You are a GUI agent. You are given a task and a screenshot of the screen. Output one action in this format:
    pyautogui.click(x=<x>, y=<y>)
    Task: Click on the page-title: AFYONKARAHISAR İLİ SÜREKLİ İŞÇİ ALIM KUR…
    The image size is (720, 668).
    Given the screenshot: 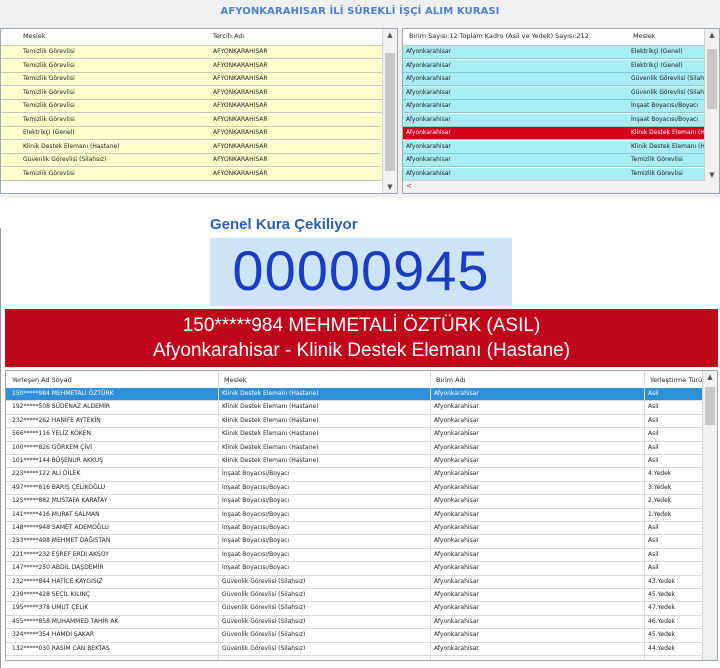 What is the action you would take?
    pyautogui.click(x=360, y=11)
    